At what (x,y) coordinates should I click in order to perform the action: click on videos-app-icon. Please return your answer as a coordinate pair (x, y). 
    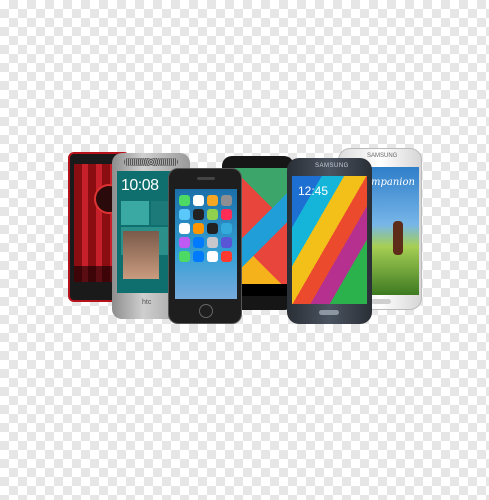
    Looking at the image, I should click on (226, 214).